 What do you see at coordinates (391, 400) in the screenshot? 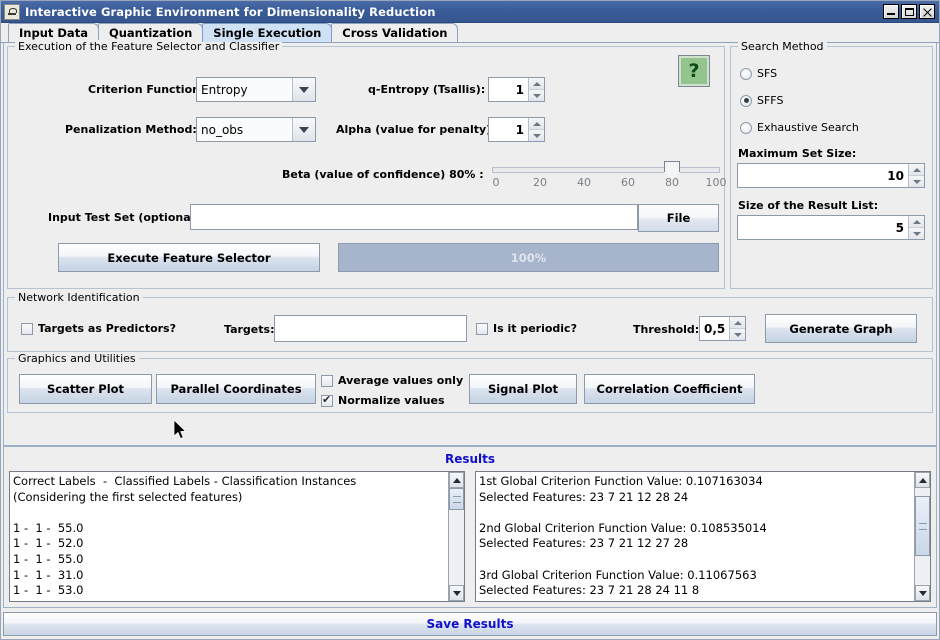
I see `normalize-values-label: Normalize values` at bounding box center [391, 400].